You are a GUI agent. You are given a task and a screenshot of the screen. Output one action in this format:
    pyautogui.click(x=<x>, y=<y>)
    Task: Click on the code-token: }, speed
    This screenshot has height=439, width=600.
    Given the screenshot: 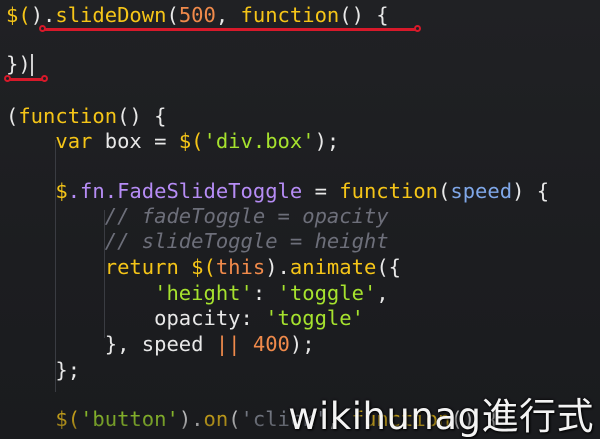 What is the action you would take?
    pyautogui.click(x=160, y=344)
    